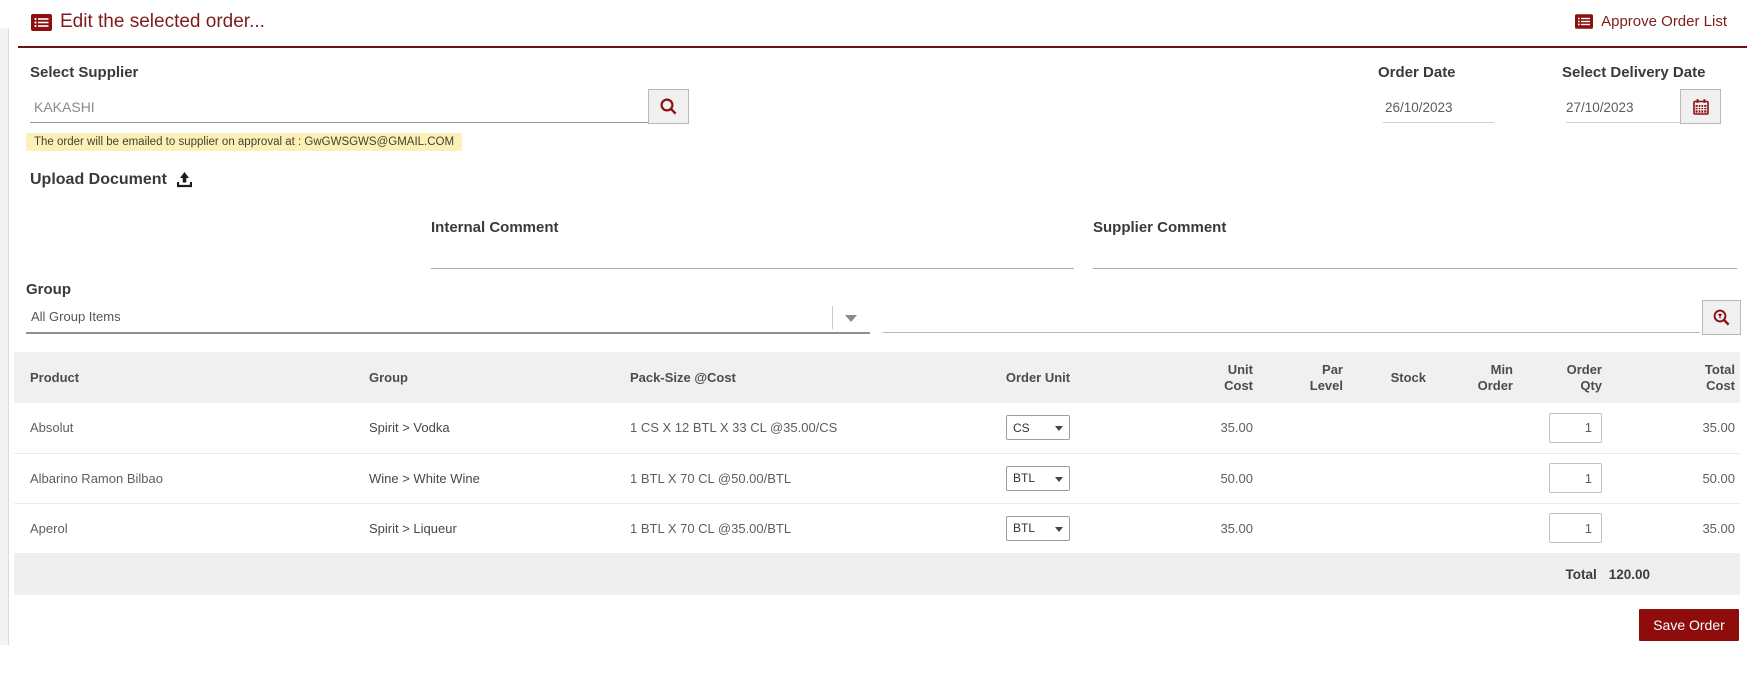  What do you see at coordinates (448, 318) in the screenshot?
I see `group-filter-select: All Group Items` at bounding box center [448, 318].